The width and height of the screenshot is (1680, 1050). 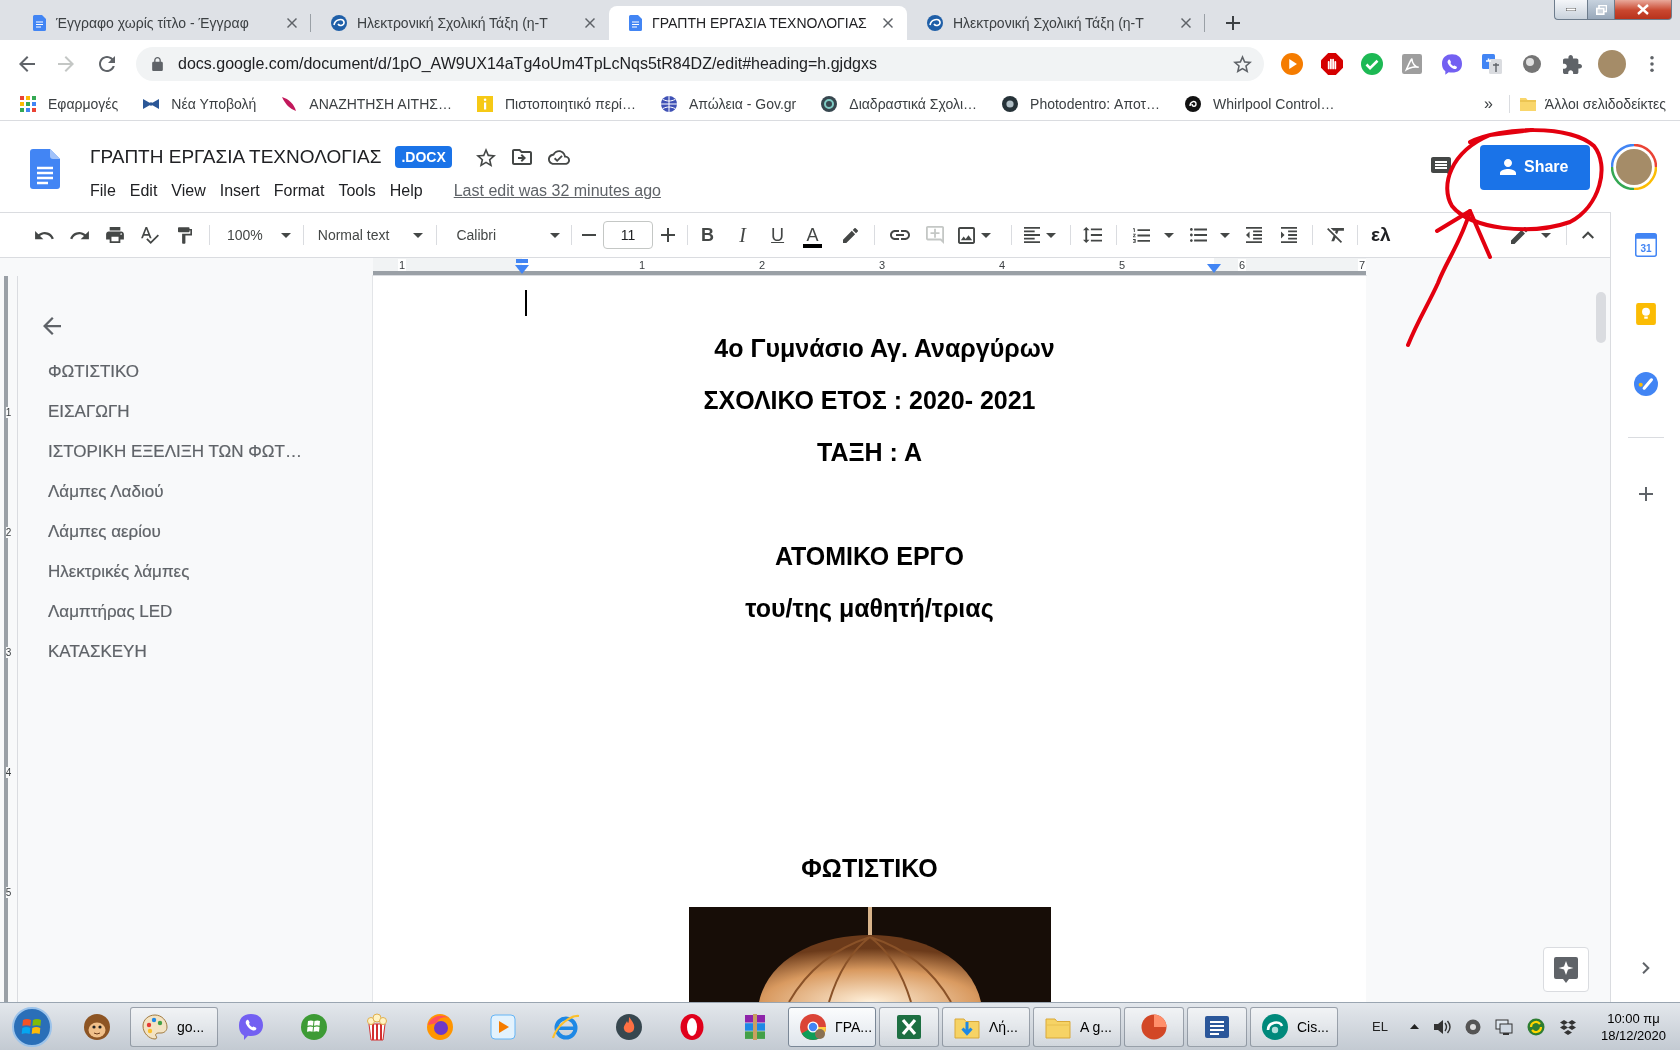 What do you see at coordinates (460, 23) in the screenshot?
I see `browser-tab: Ηλεκτρονική Σχολική Τάξη (η-Τ` at bounding box center [460, 23].